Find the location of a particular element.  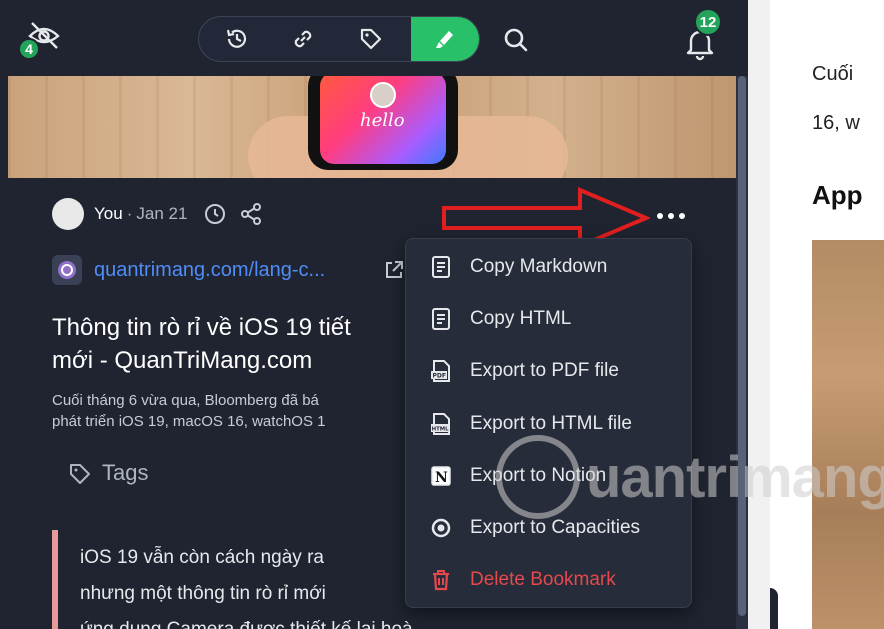

bookmark-meta: You · Jan 21 is located at coordinates (163, 214).